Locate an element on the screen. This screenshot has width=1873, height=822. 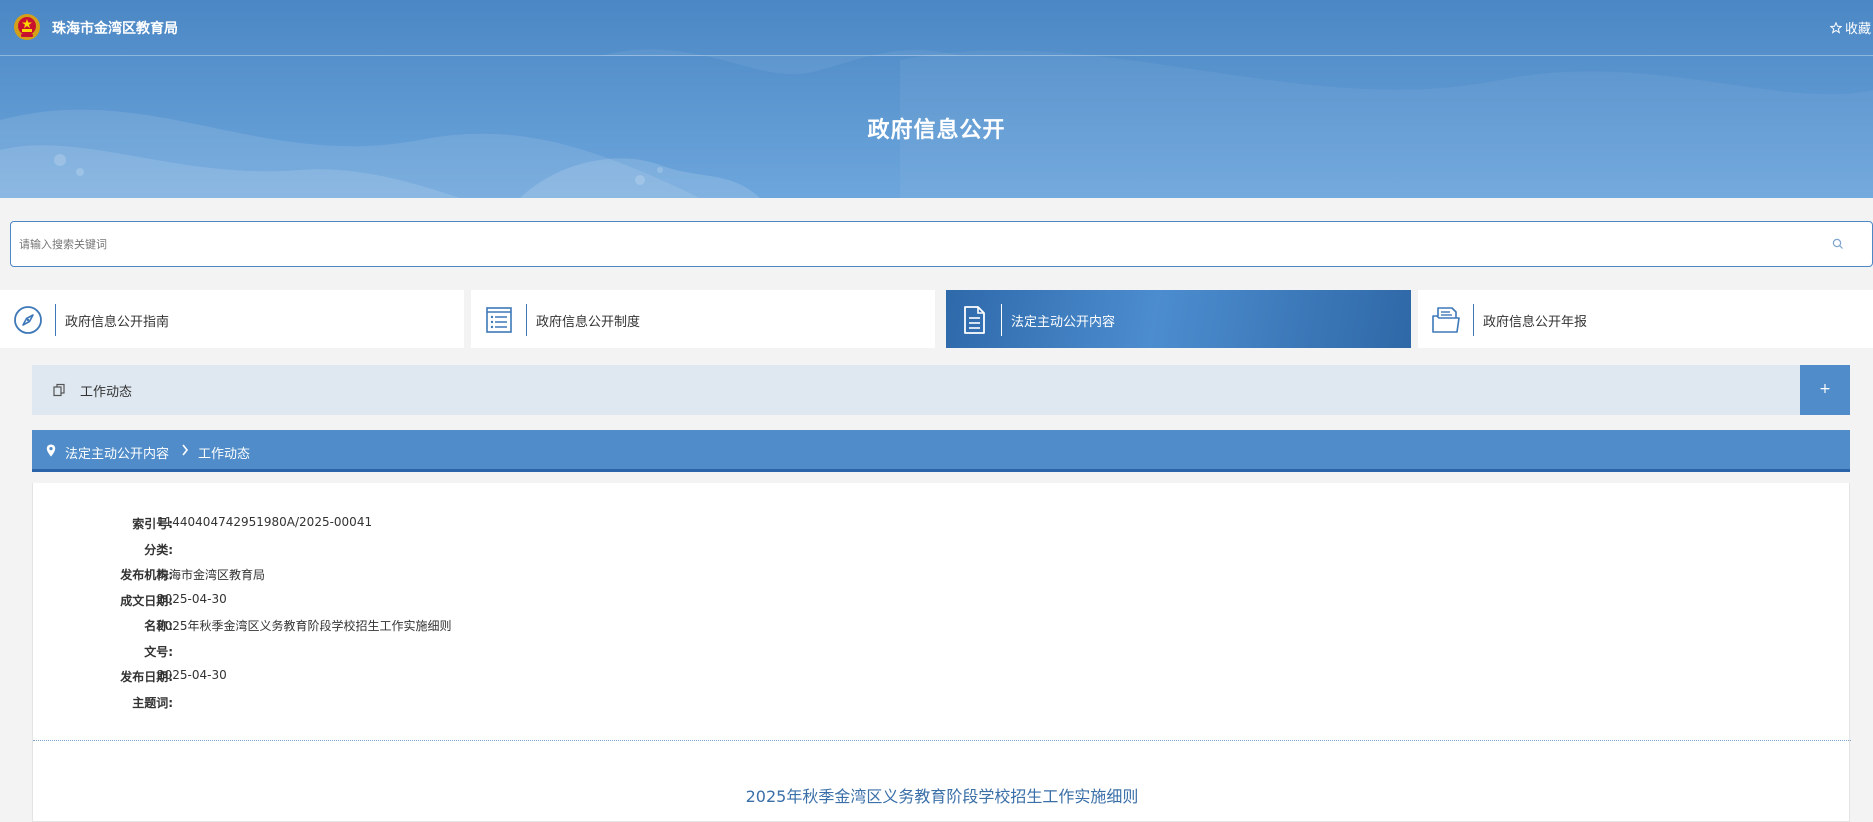
tab-label: 法定主动公开内容 is located at coordinates (1063, 322).